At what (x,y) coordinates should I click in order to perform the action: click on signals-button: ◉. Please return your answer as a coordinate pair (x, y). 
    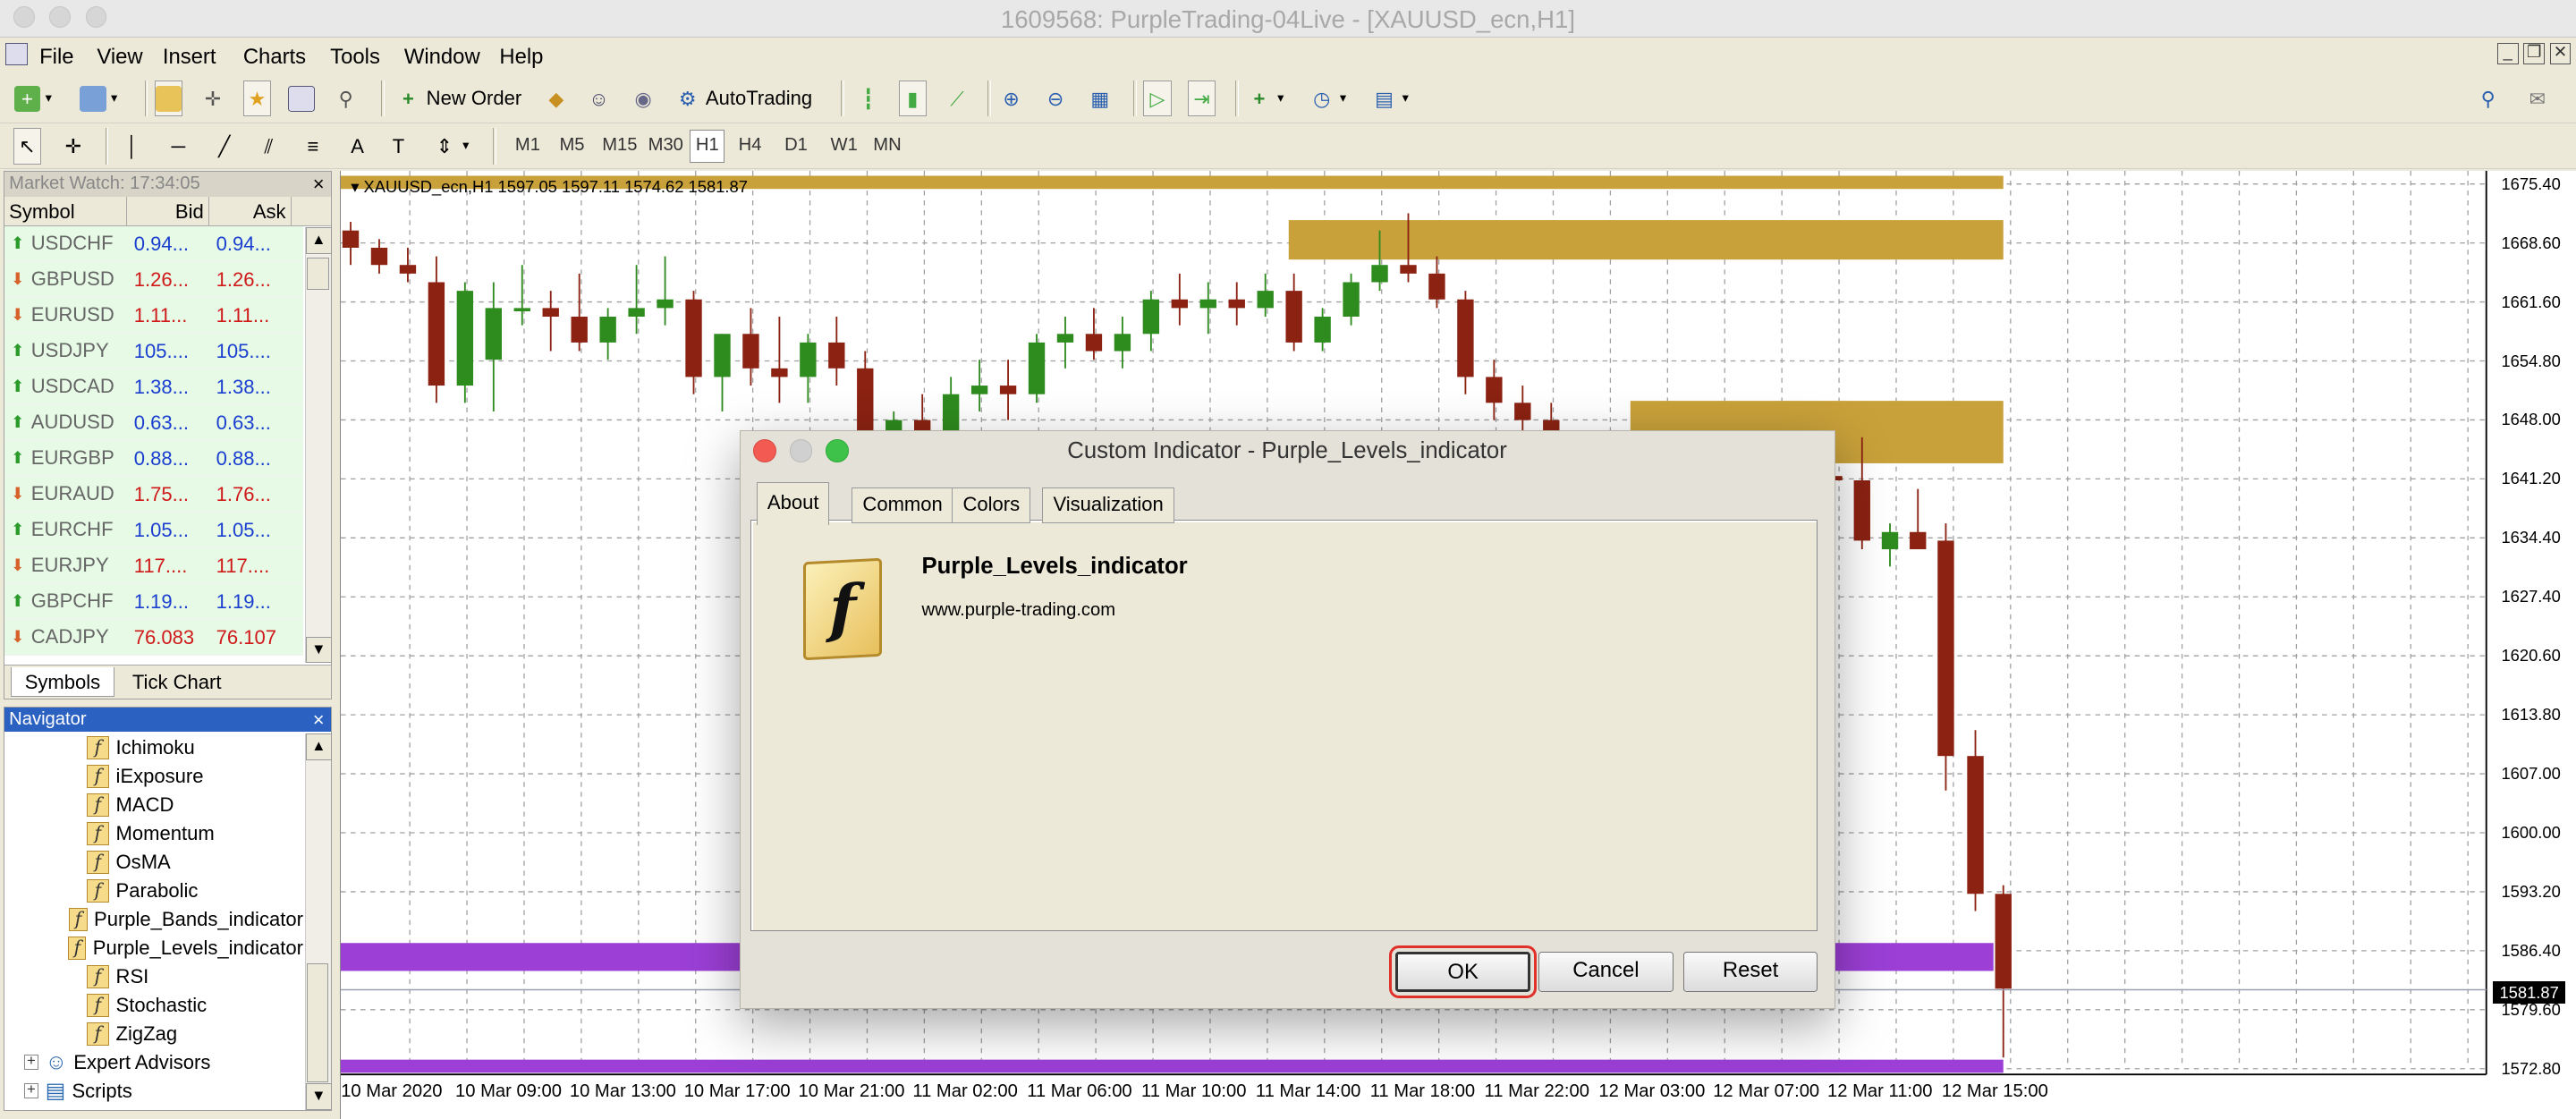
    Looking at the image, I should click on (643, 99).